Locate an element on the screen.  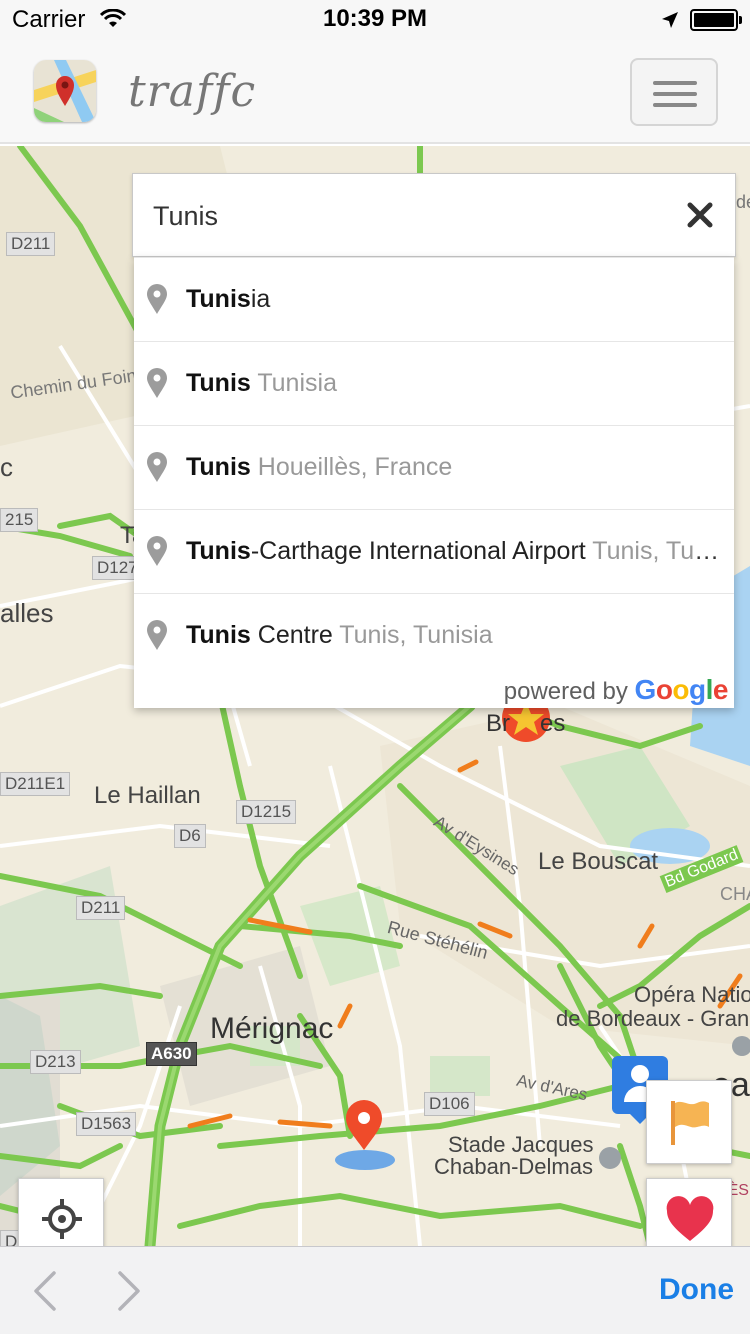
suggestion-secondary: Houeillès, France is located at coordinates (355, 467).